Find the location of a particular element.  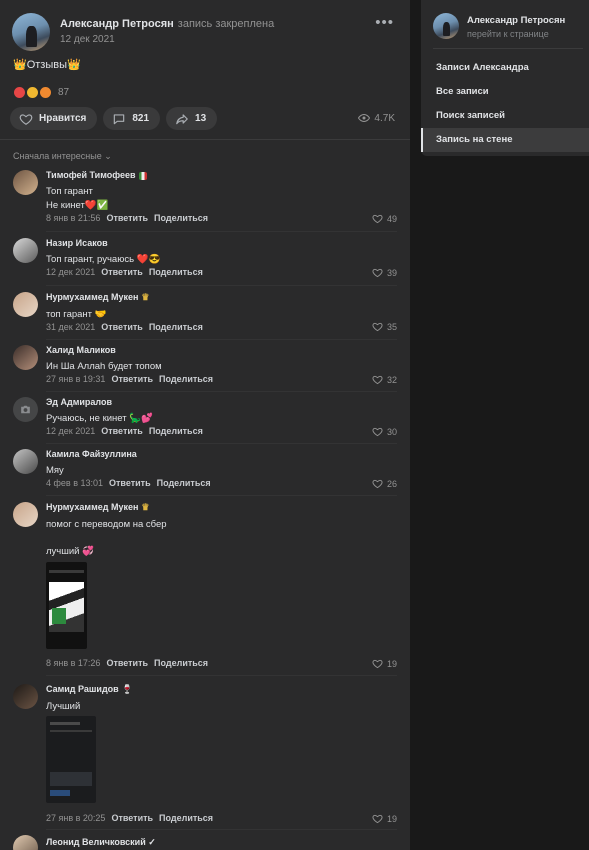

comment-time: 31 дек 2021 is located at coordinates (70, 327).